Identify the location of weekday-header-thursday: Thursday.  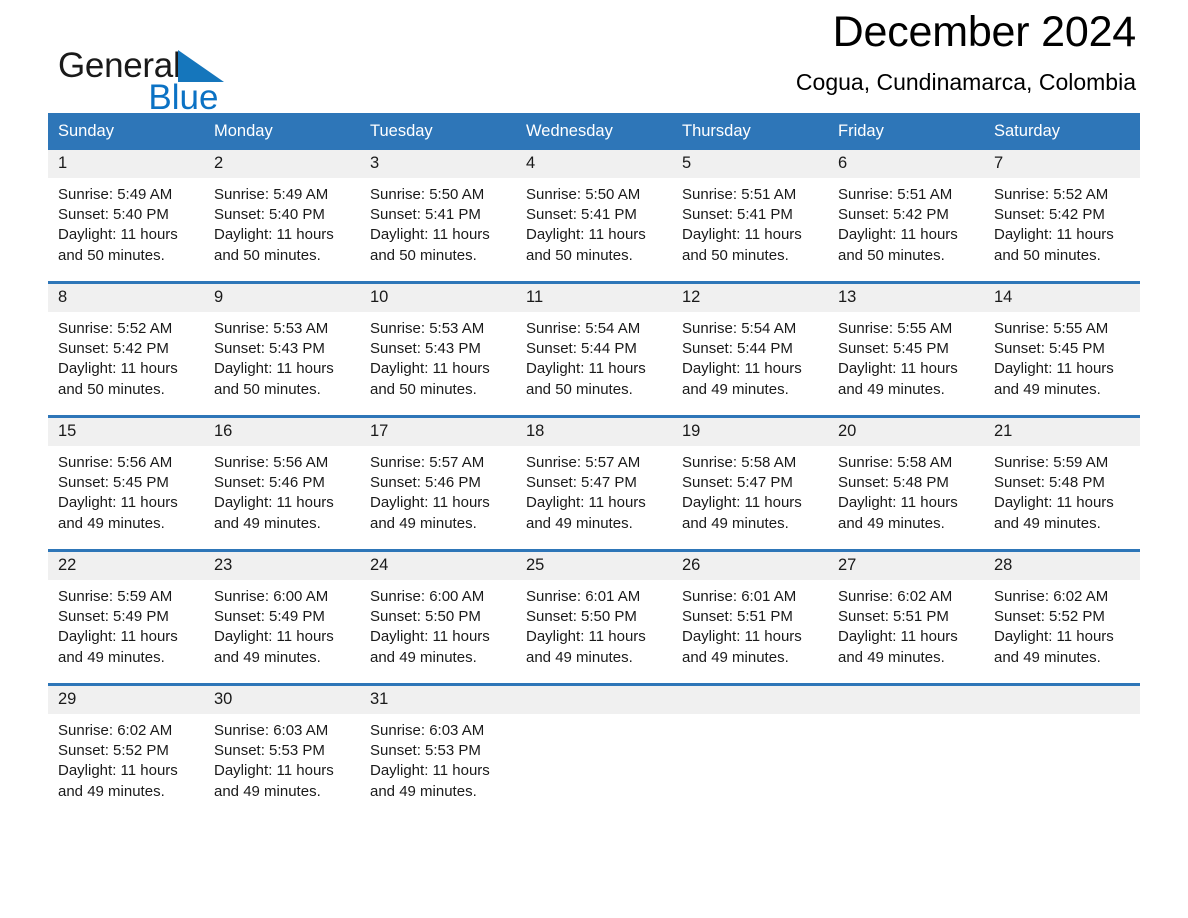
(750, 131).